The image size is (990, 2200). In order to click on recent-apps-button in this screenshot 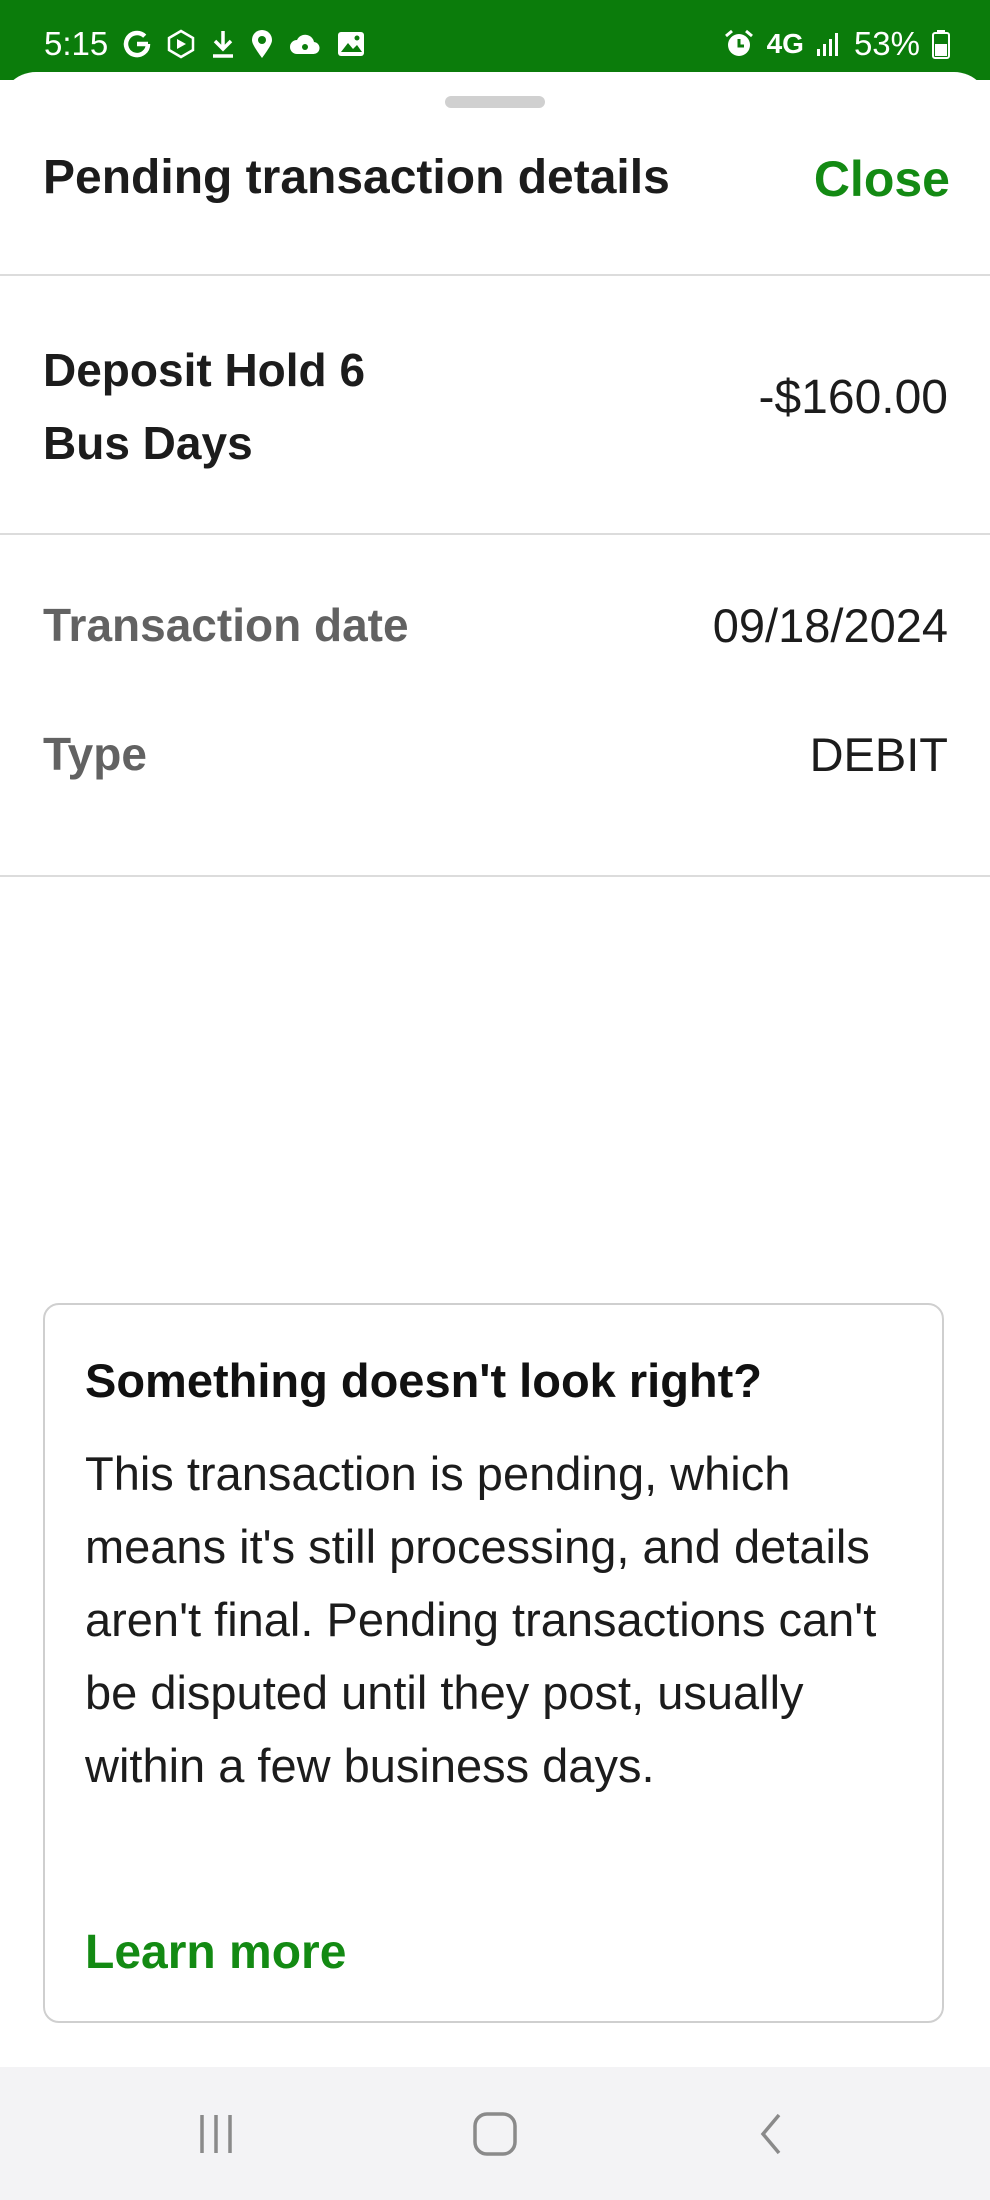, I will do `click(216, 2136)`.